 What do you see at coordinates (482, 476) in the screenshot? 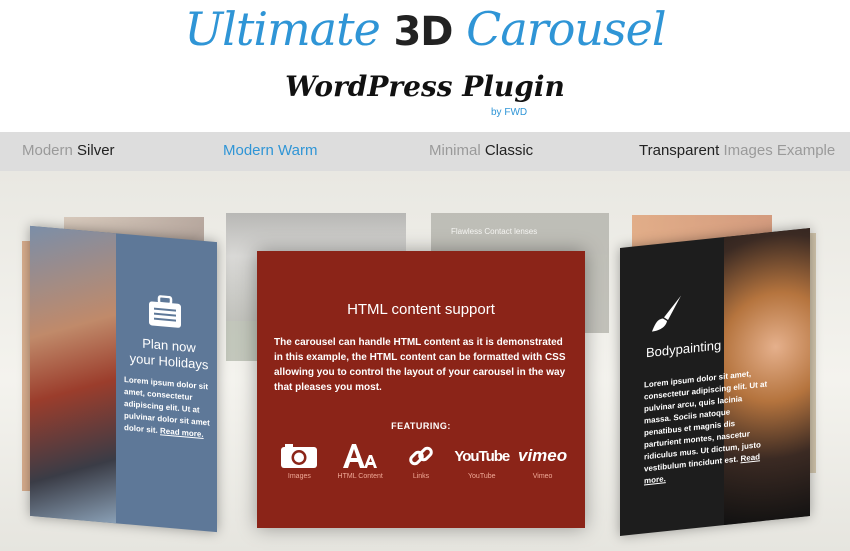
I see `feature-label: YouTube` at bounding box center [482, 476].